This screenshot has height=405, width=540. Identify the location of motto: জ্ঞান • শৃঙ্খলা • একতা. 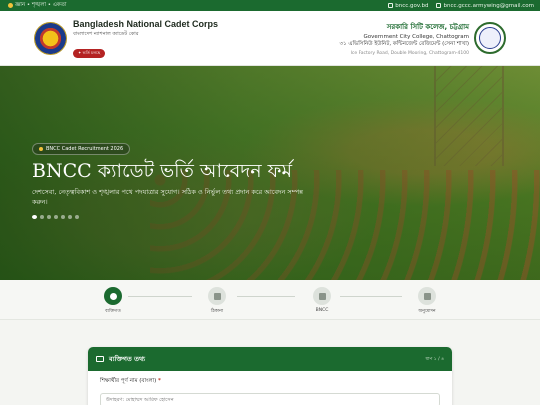
(37, 6).